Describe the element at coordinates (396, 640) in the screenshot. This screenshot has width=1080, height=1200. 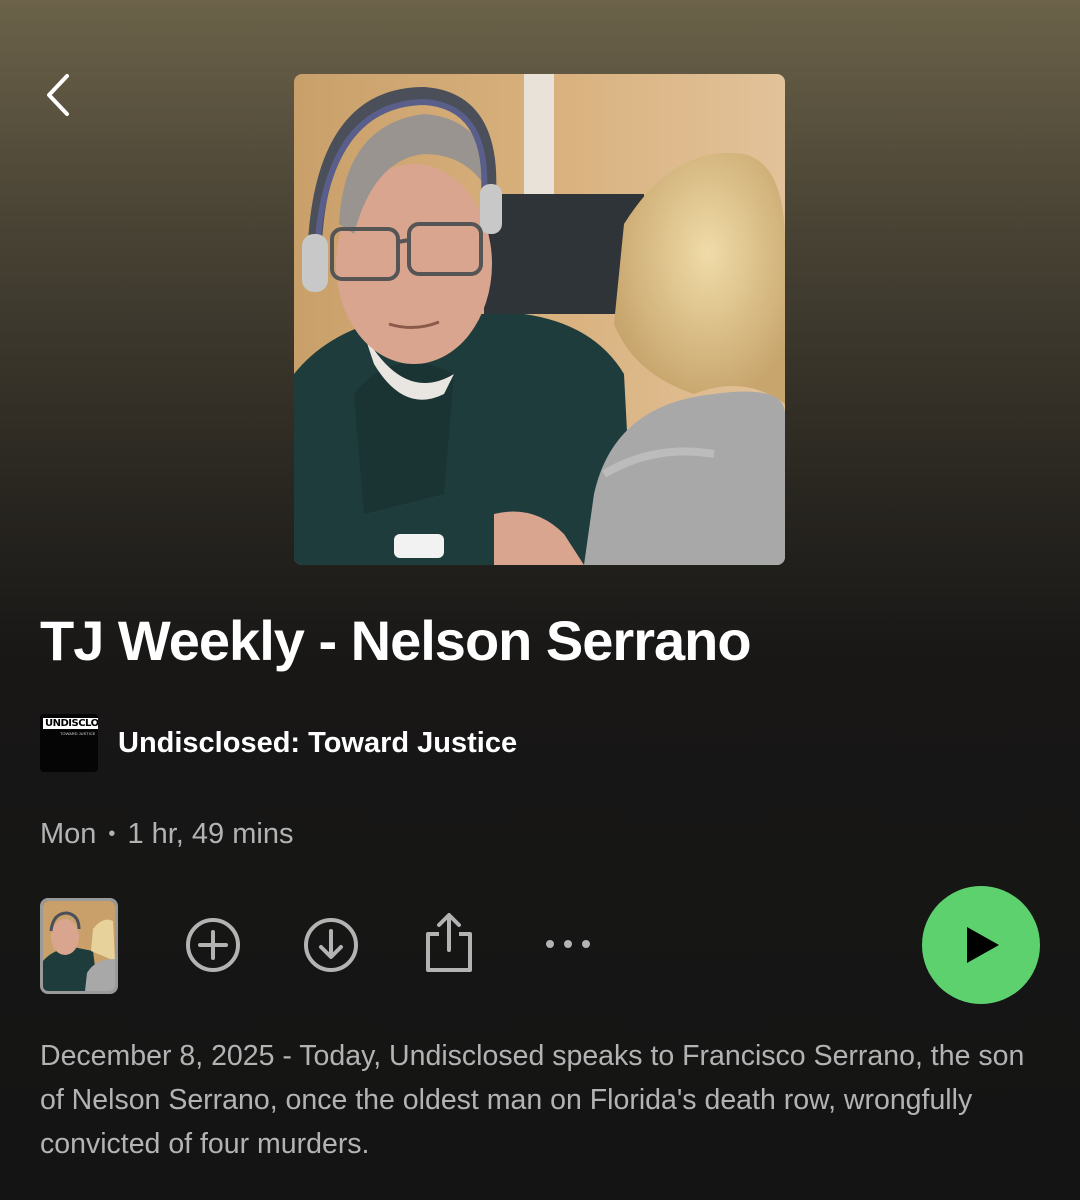
I see `episode-title: TJ Weekly - Nelson Serrano` at that location.